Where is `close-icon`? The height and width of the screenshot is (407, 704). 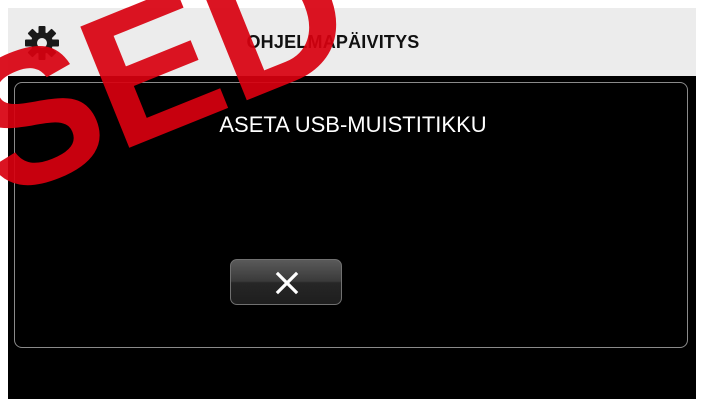 close-icon is located at coordinates (287, 283).